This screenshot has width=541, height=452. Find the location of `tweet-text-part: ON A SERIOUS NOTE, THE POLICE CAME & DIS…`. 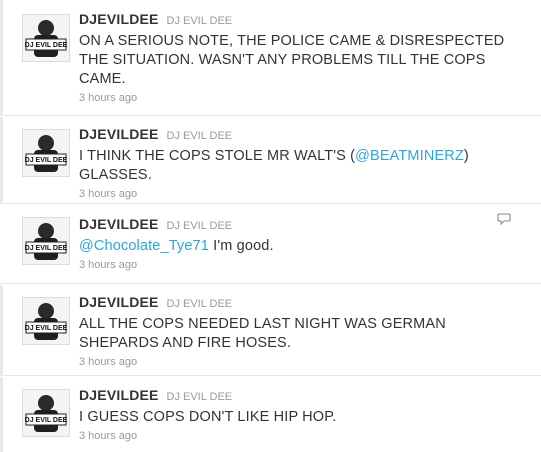

tweet-text-part: ON A SERIOUS NOTE, THE POLICE CAME & DIS… is located at coordinates (292, 60).